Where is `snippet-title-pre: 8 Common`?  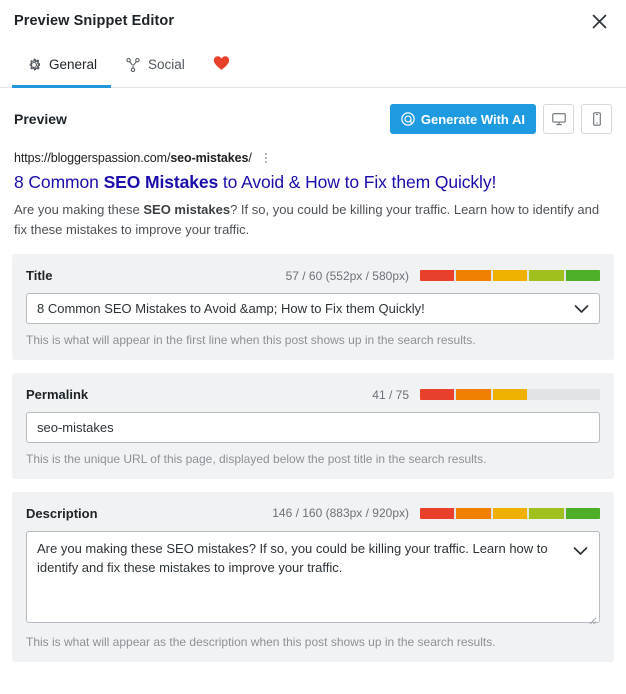
snippet-title-pre: 8 Common is located at coordinates (59, 182).